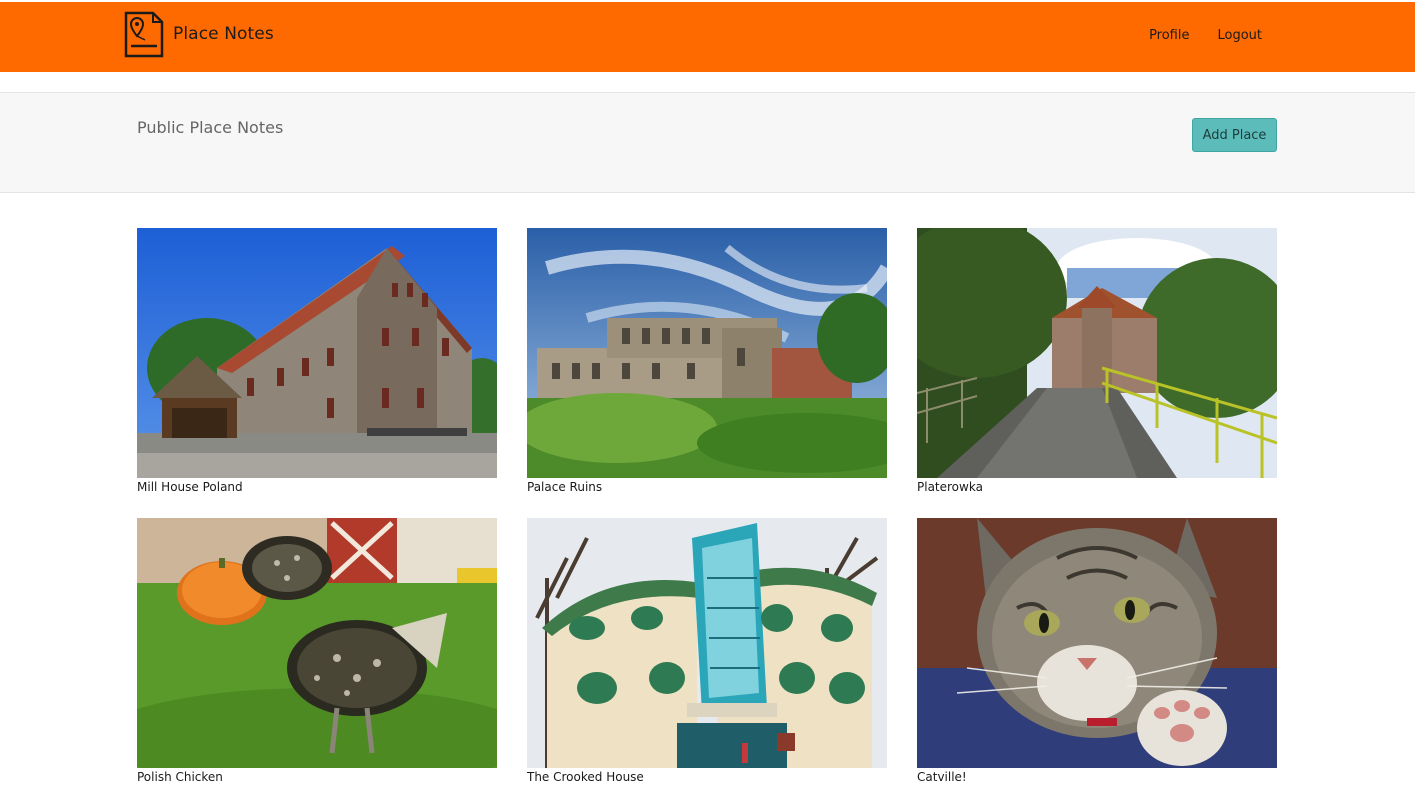  I want to click on page-title: Public Place Notes, so click(210, 127).